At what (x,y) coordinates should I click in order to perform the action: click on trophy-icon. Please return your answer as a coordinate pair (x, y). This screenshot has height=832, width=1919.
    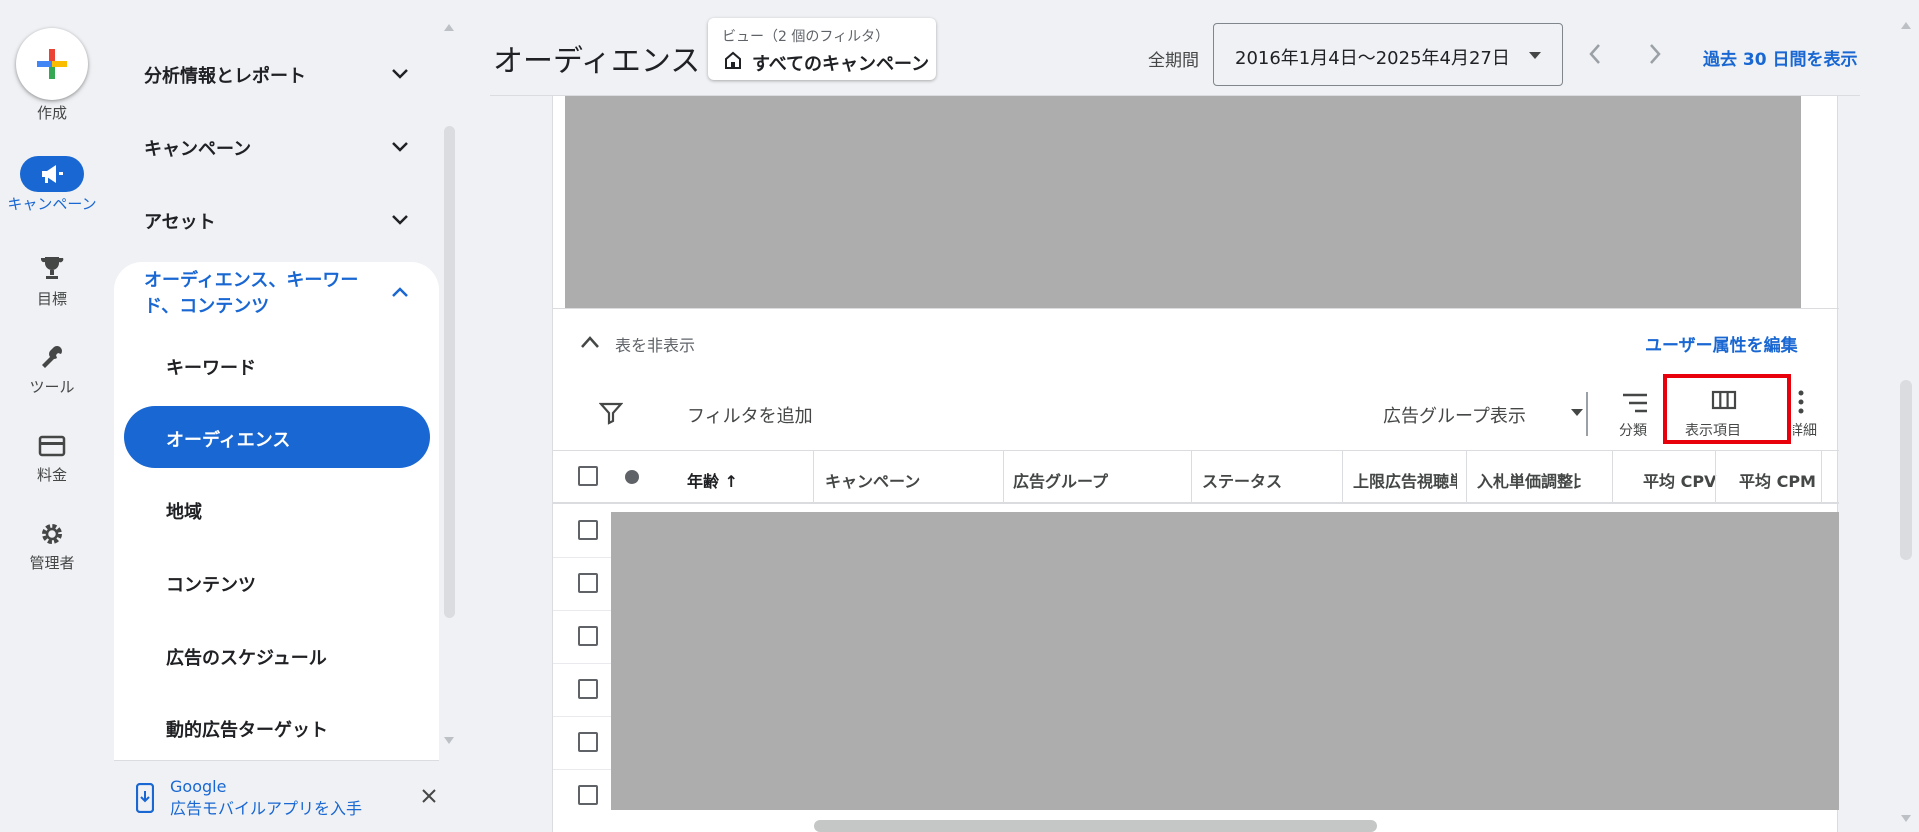
    Looking at the image, I should click on (52, 268).